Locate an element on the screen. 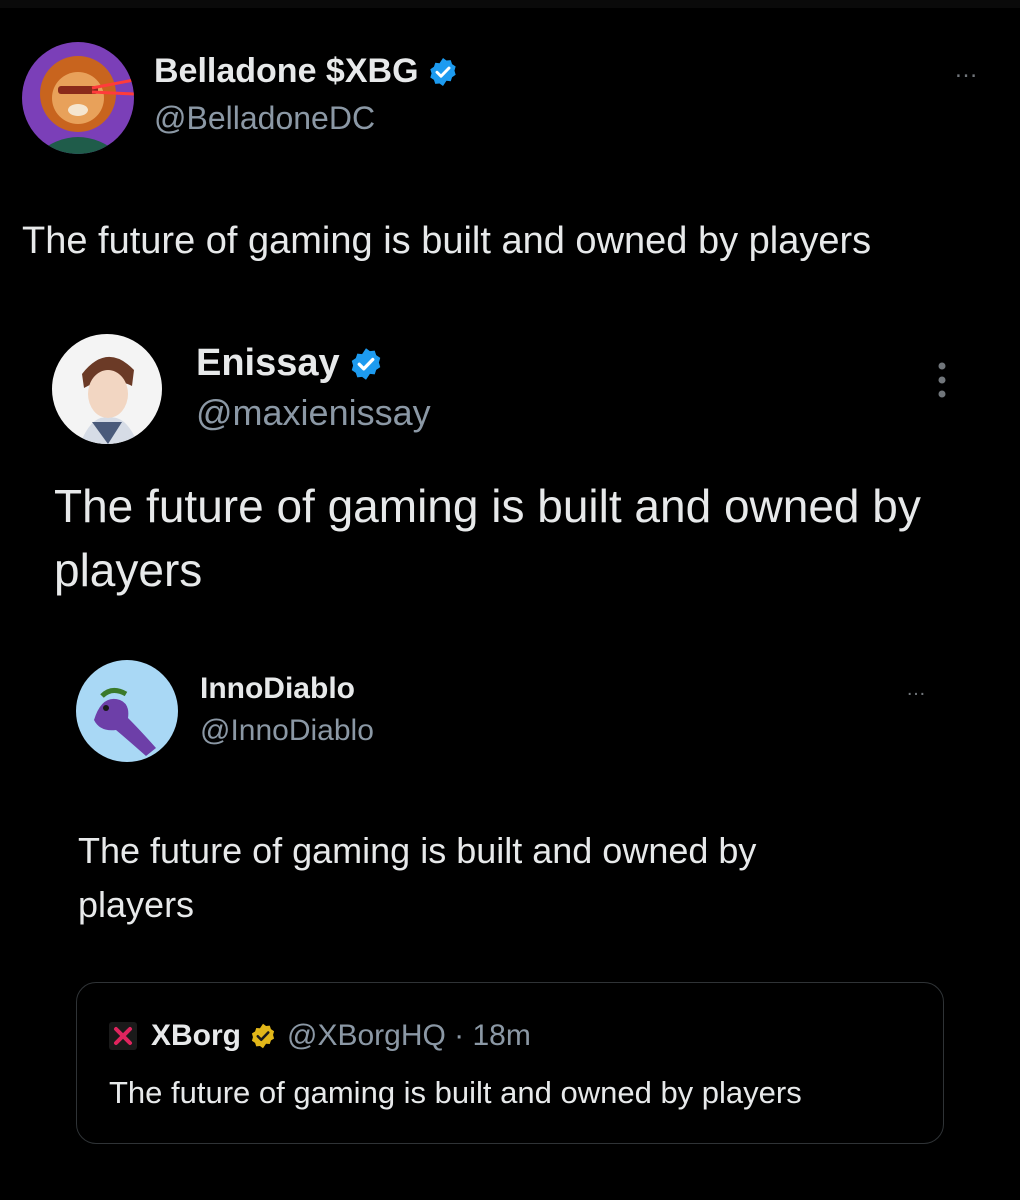 The width and height of the screenshot is (1020, 1200). author-handle: @InnoDiablo is located at coordinates (287, 731).